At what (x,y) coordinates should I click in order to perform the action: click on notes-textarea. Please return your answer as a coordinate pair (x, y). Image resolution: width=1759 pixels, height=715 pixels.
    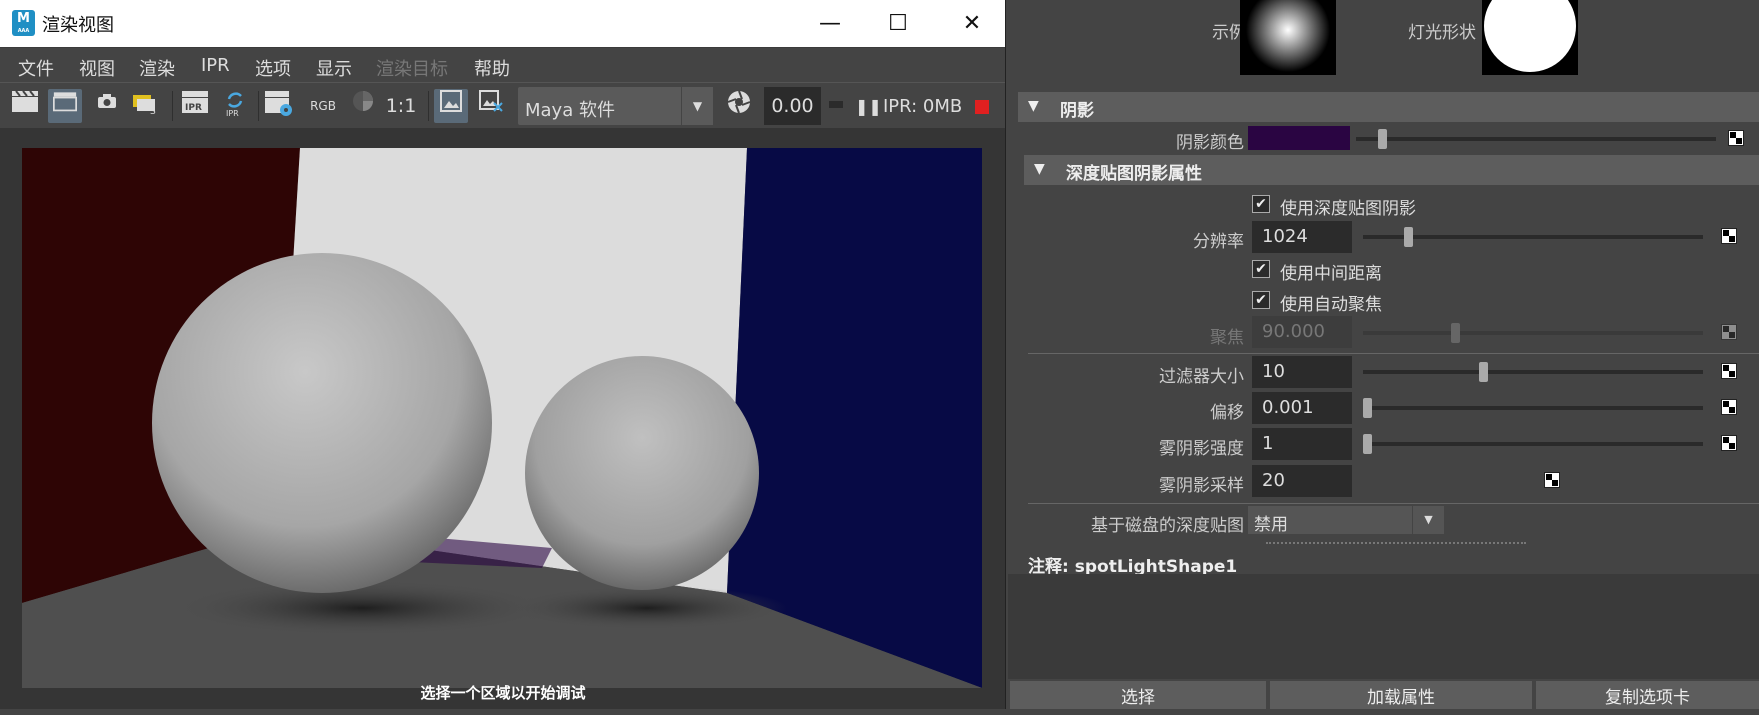
    Looking at the image, I should click on (1383, 626).